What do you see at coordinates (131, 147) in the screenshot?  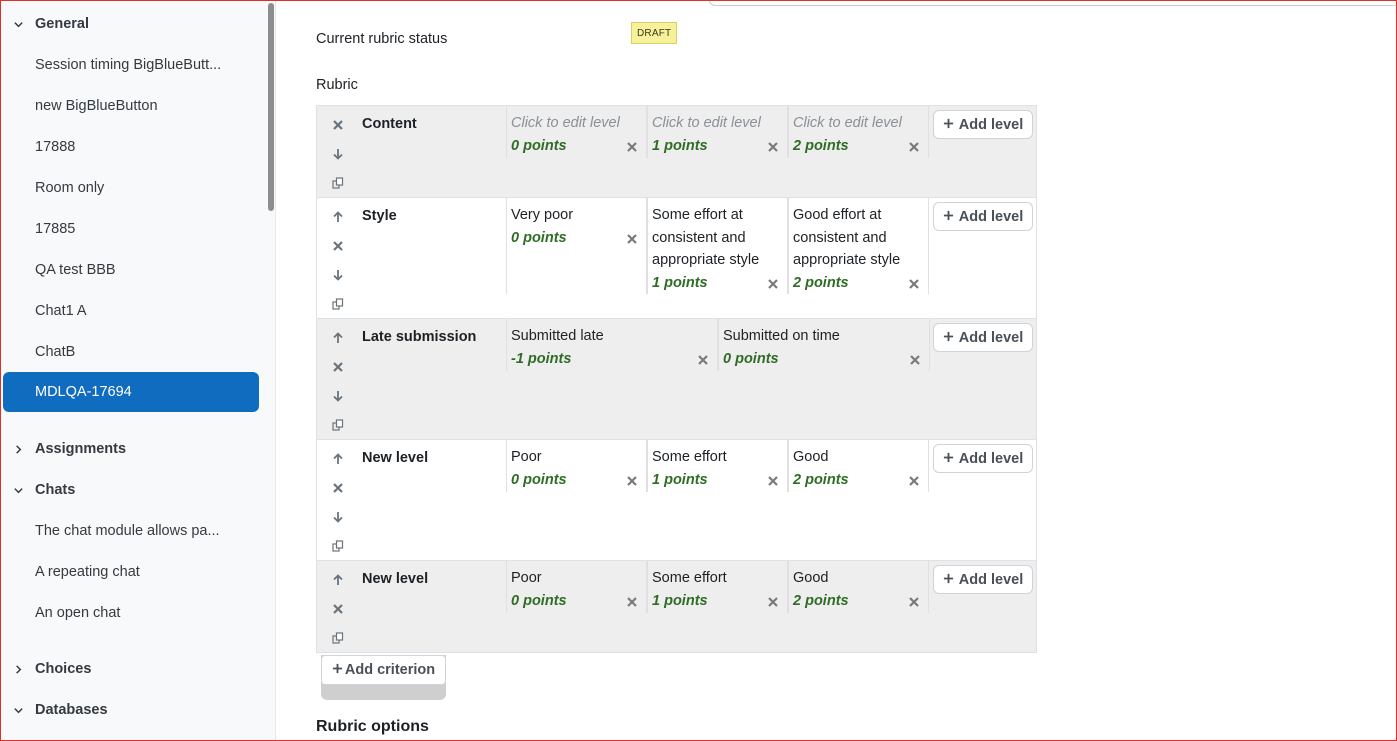 I see `sidebar-item: 17888` at bounding box center [131, 147].